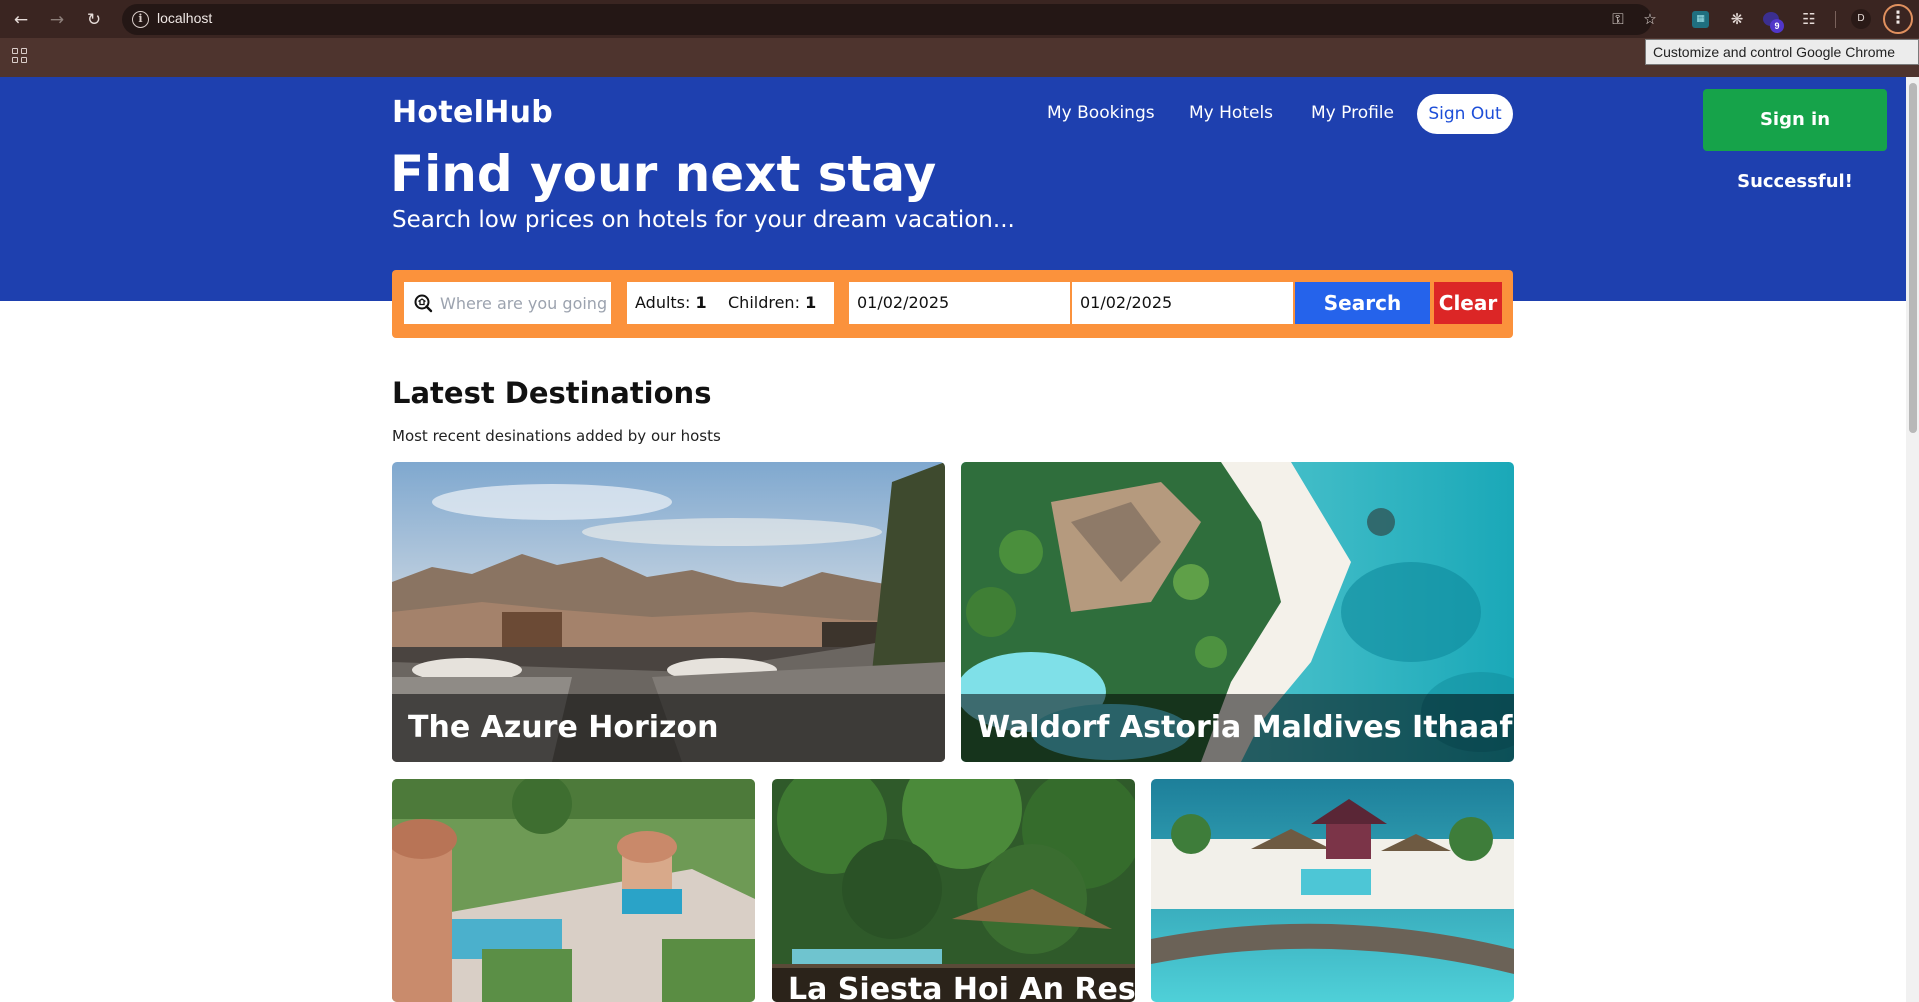  I want to click on children-stepper: Children: 1, so click(772, 303).